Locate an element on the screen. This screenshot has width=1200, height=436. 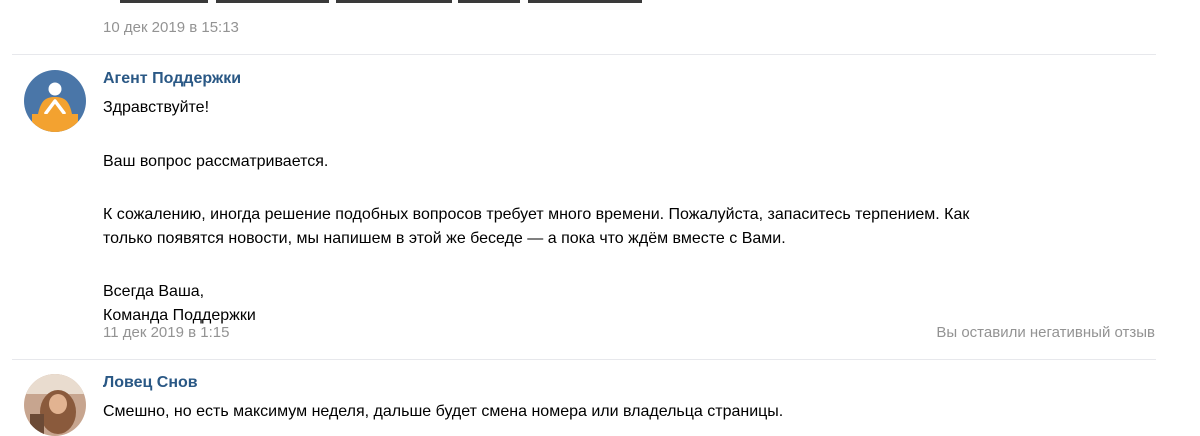
feedback-status: Вы оставили негативный отзыв is located at coordinates (1045, 332).